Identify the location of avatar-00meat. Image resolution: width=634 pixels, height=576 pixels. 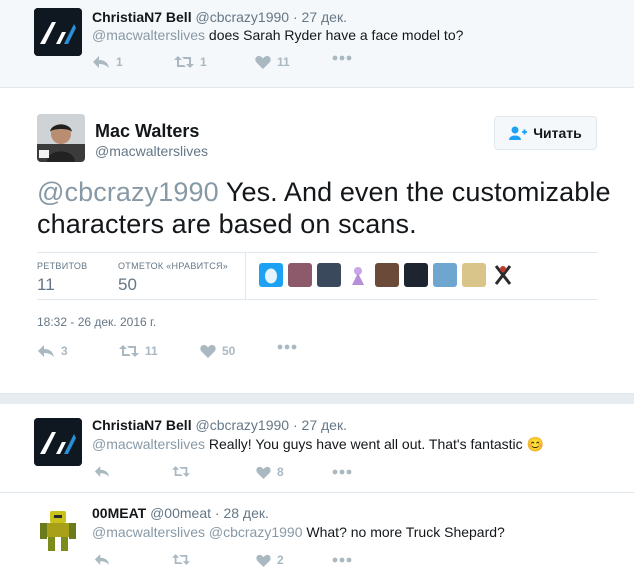
(58, 529).